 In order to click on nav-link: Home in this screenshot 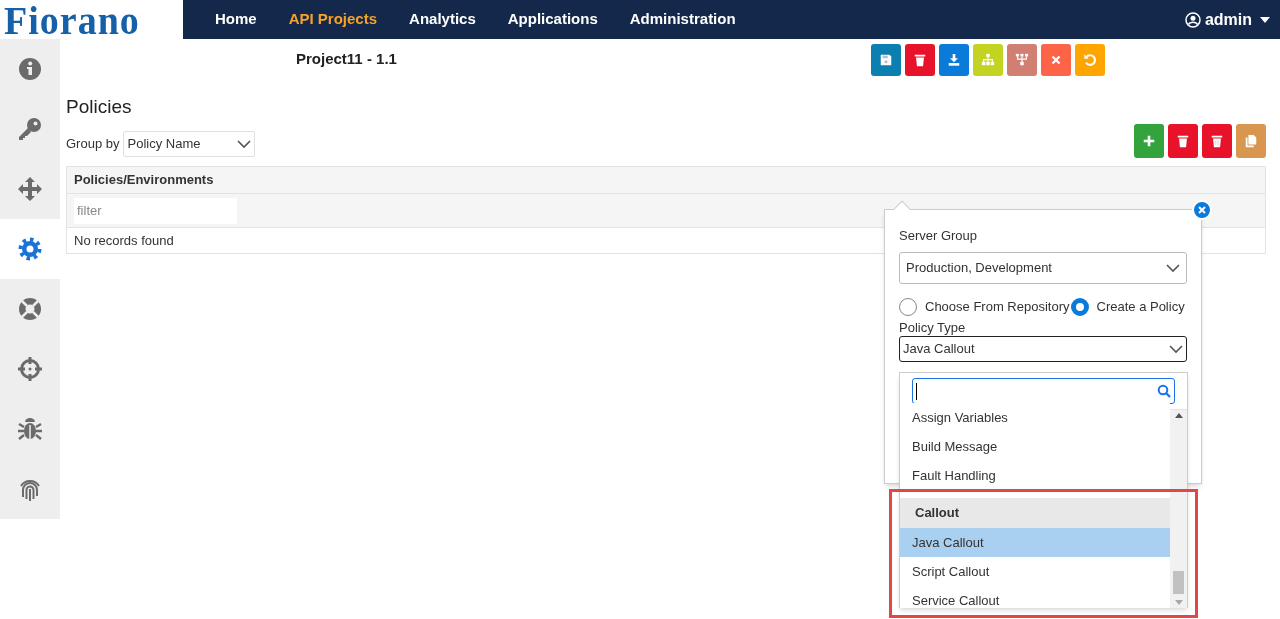, I will do `click(236, 19)`.